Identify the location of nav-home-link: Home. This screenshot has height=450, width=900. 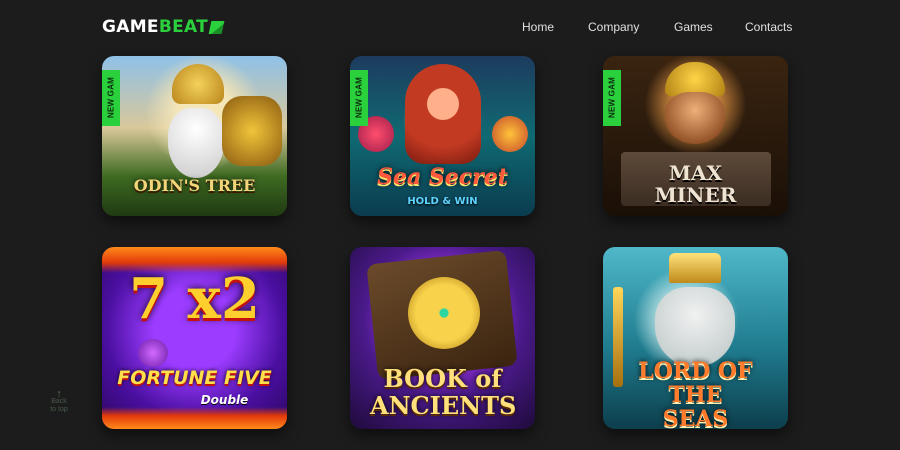
(538, 27).